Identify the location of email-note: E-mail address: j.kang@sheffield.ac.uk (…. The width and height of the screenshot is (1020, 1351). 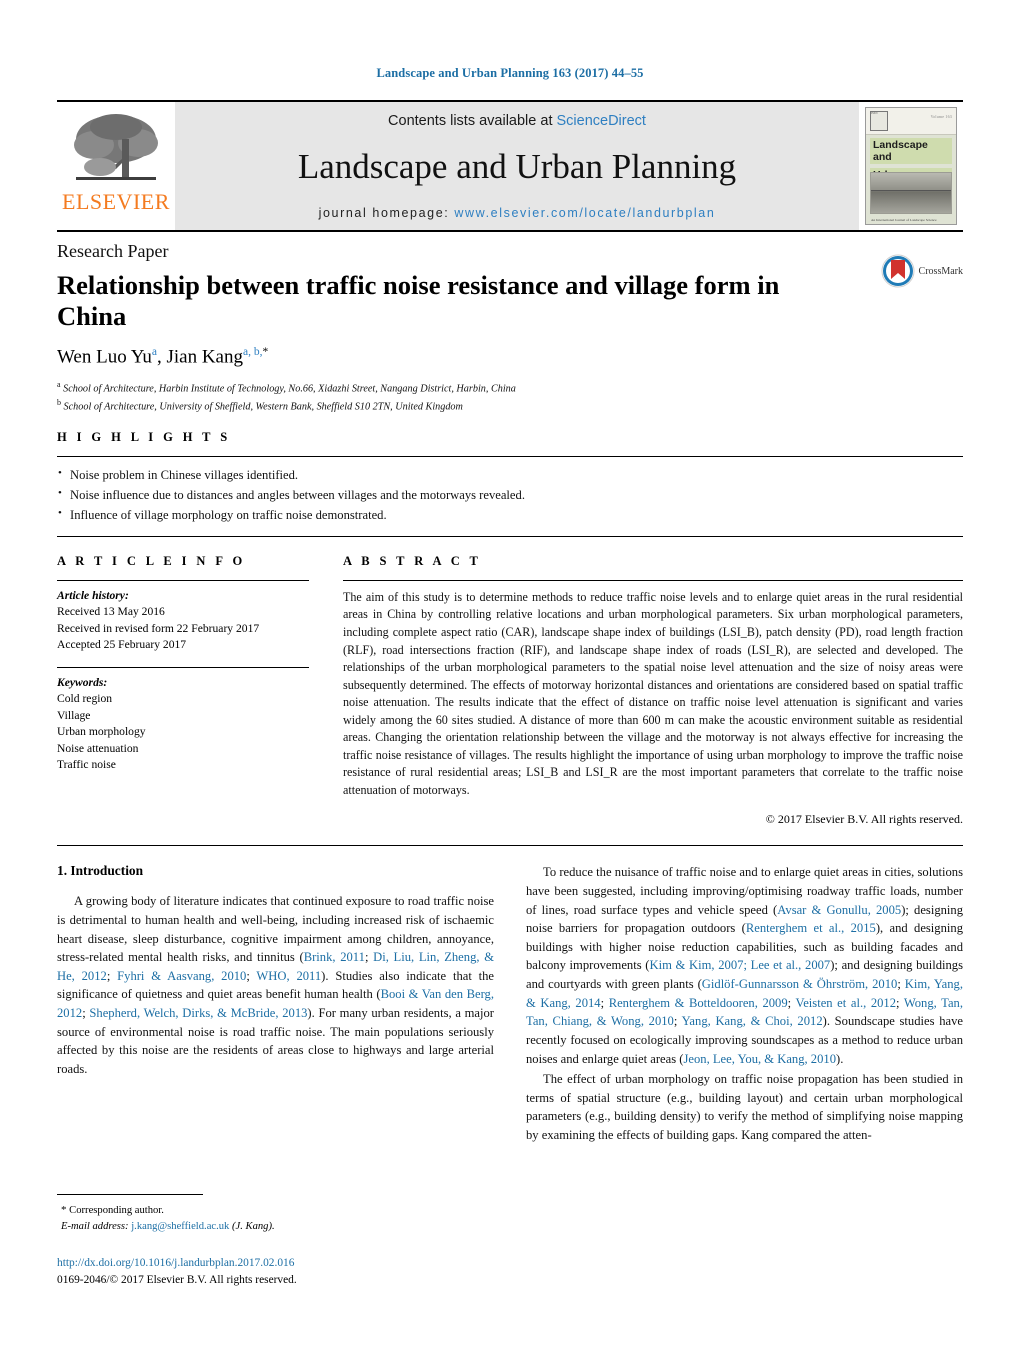
(262, 1227).